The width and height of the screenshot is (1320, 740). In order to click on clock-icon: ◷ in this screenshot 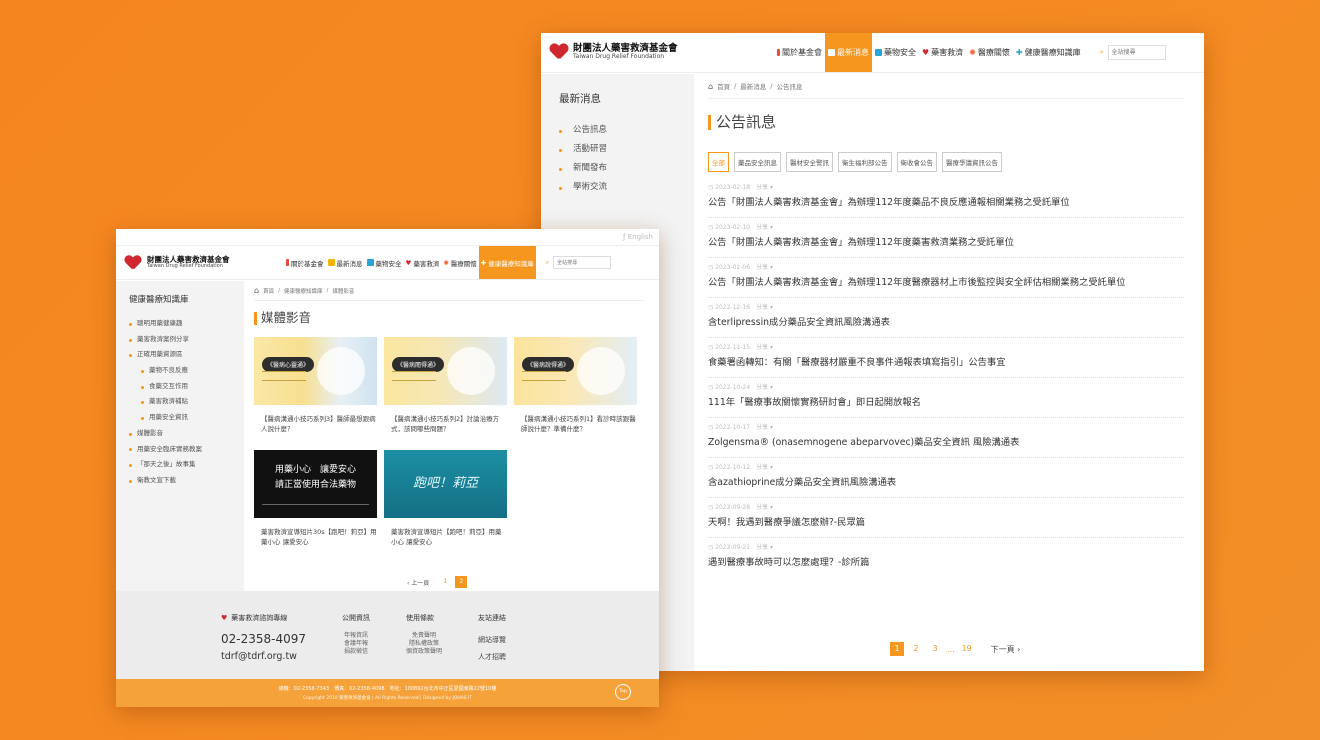, I will do `click(711, 267)`.